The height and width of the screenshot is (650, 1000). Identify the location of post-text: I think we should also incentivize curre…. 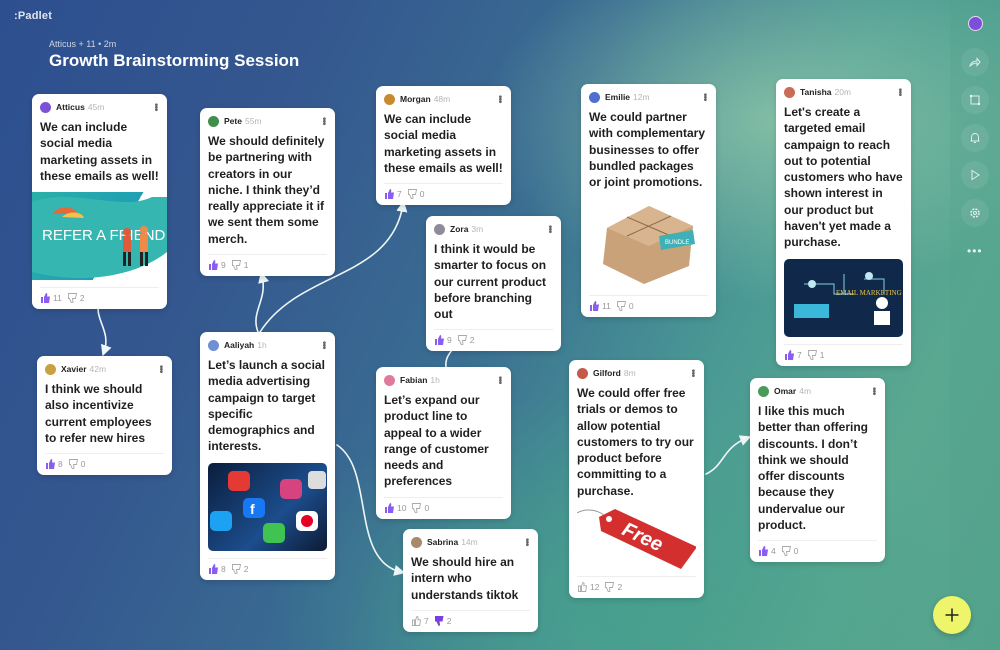
(98, 413).